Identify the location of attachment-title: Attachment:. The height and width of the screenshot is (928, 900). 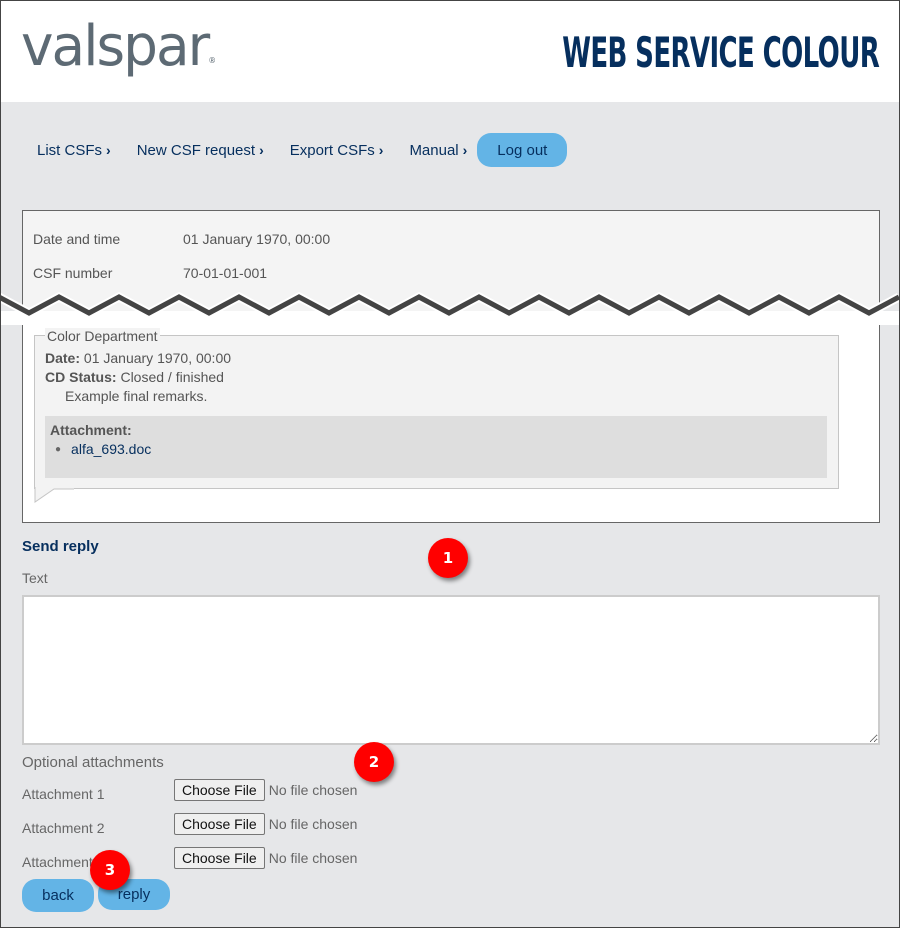
(91, 430).